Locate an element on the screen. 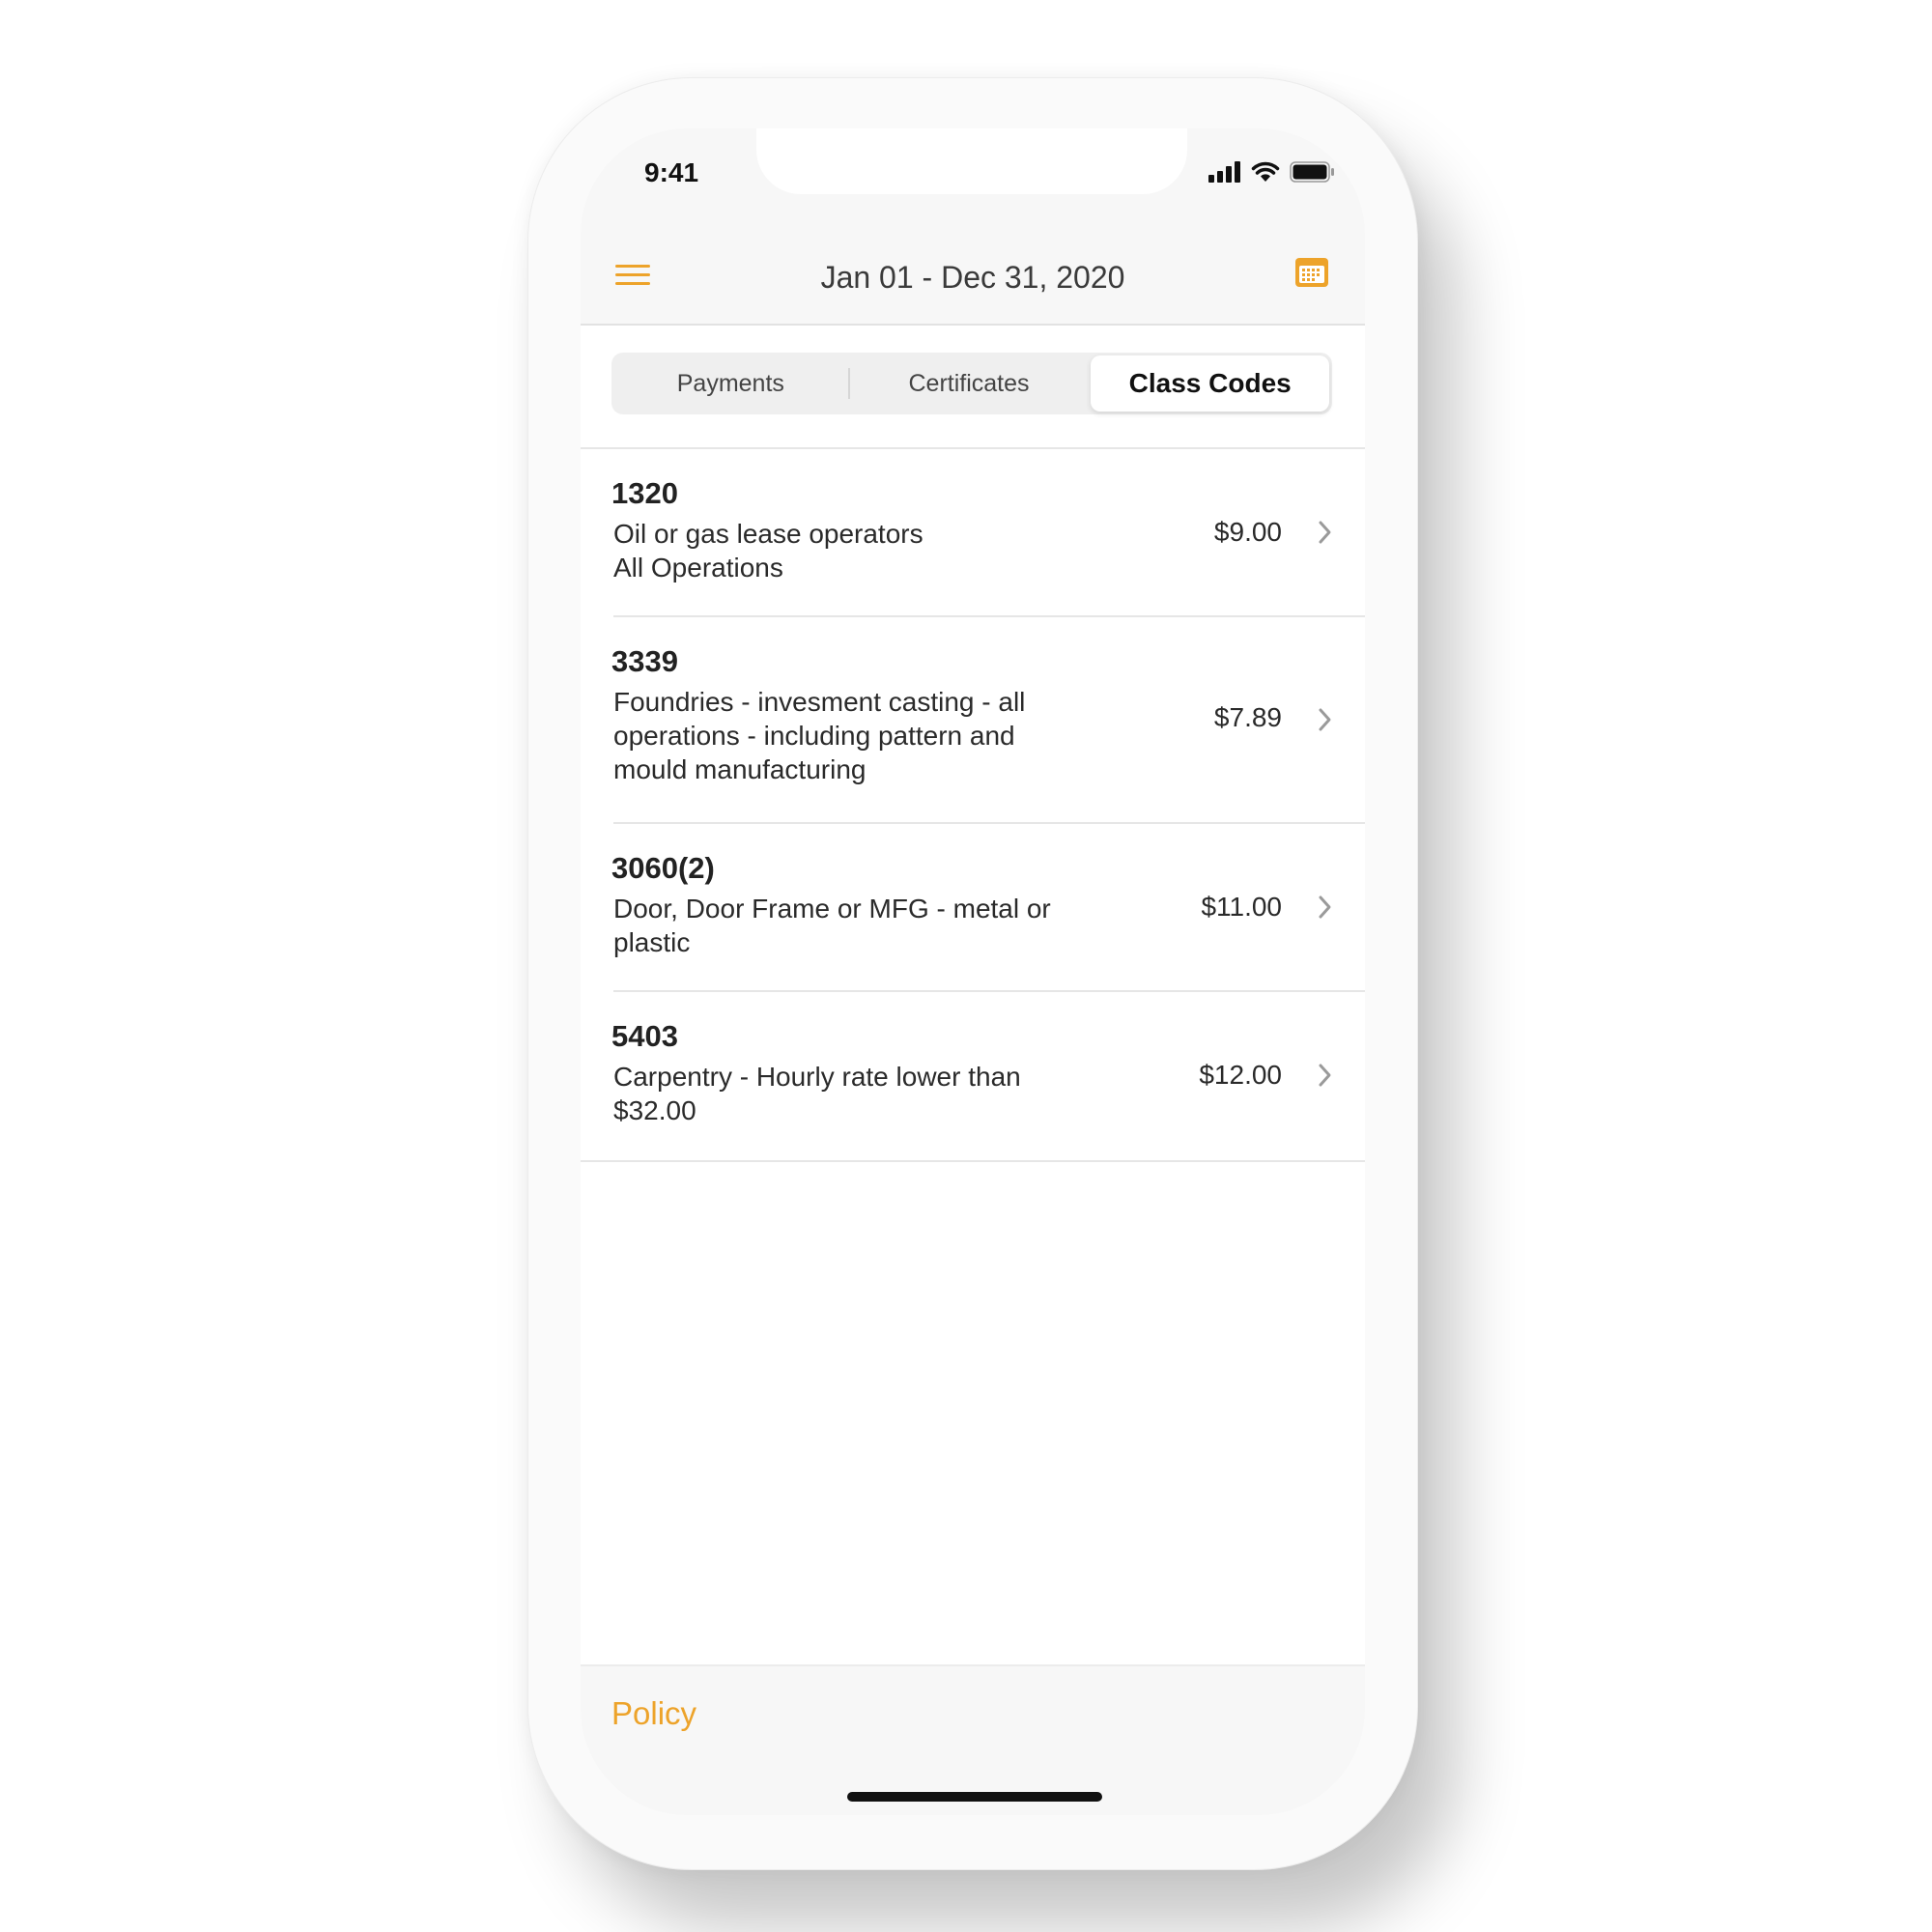 This screenshot has width=1932, height=1932. description-line: plastic is located at coordinates (652, 942).